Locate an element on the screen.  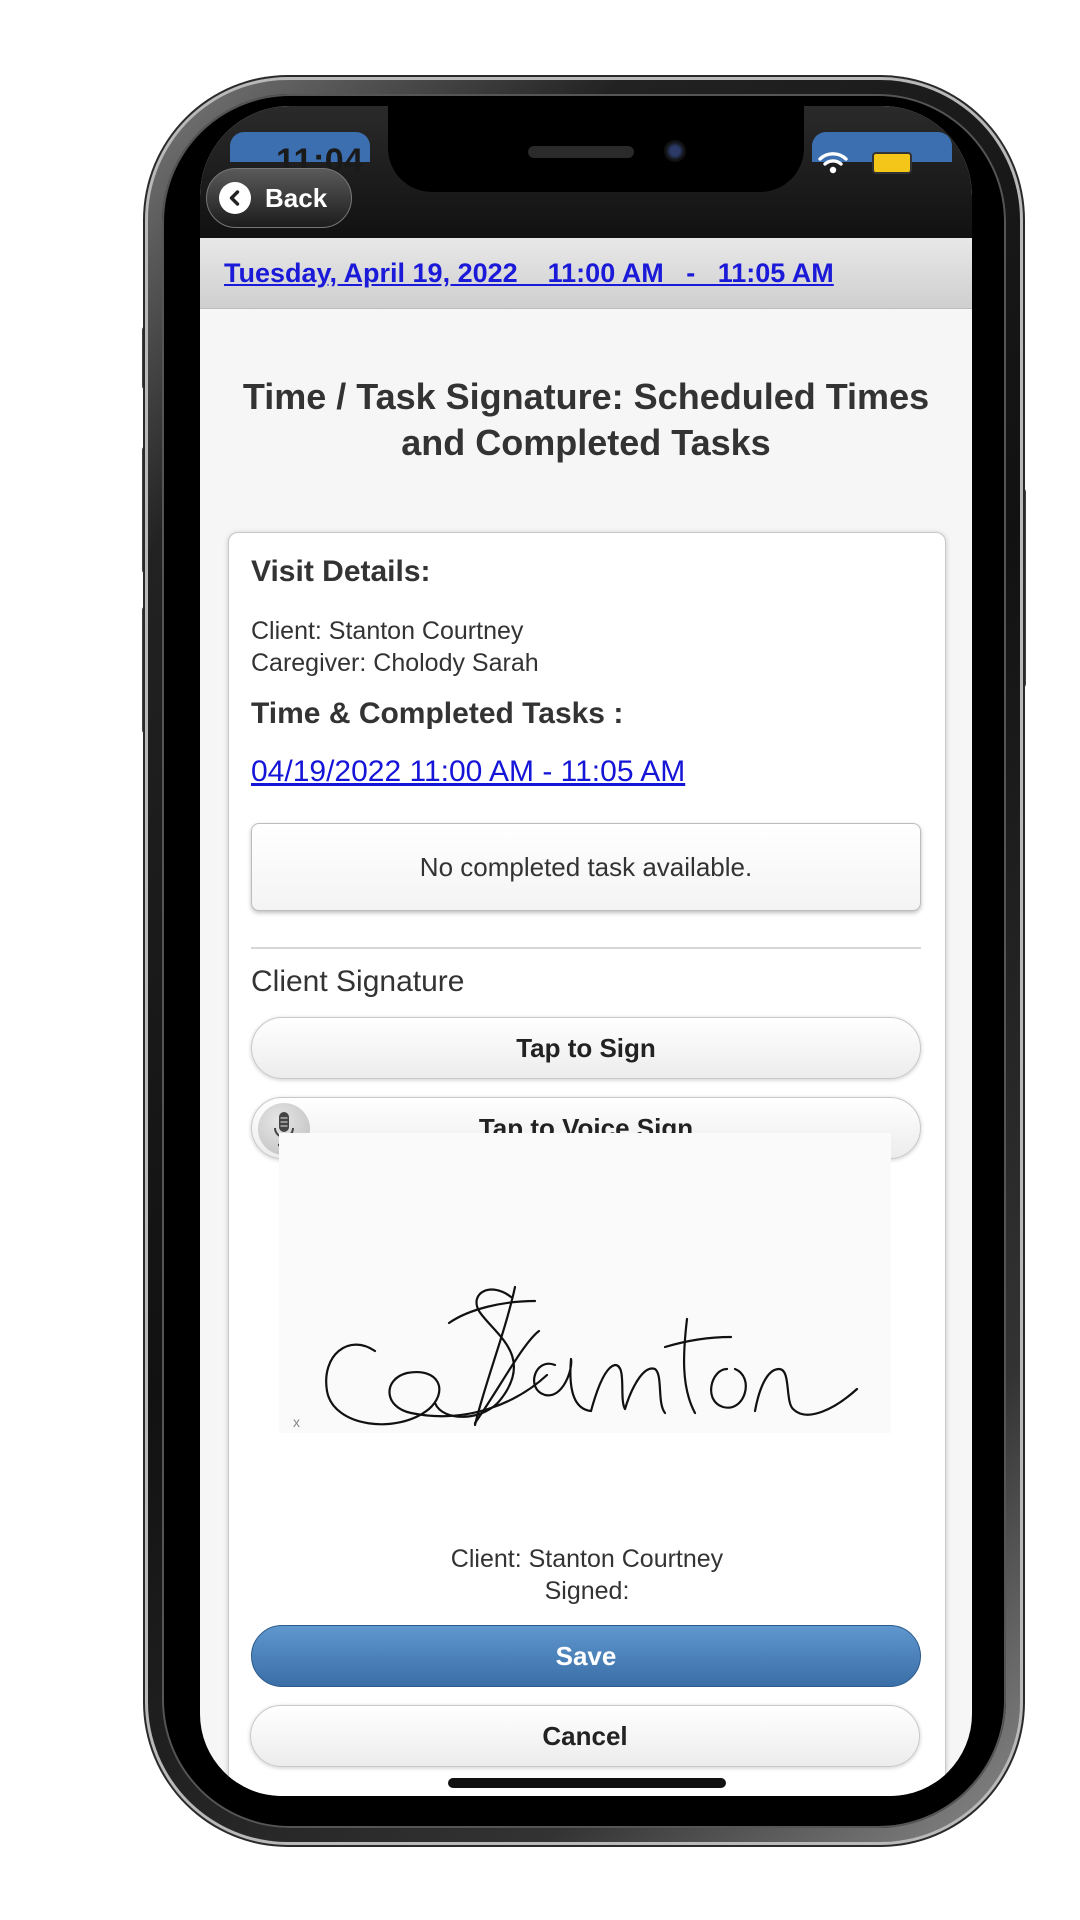
client-name: Client: Stanton Courtney is located at coordinates (387, 631).